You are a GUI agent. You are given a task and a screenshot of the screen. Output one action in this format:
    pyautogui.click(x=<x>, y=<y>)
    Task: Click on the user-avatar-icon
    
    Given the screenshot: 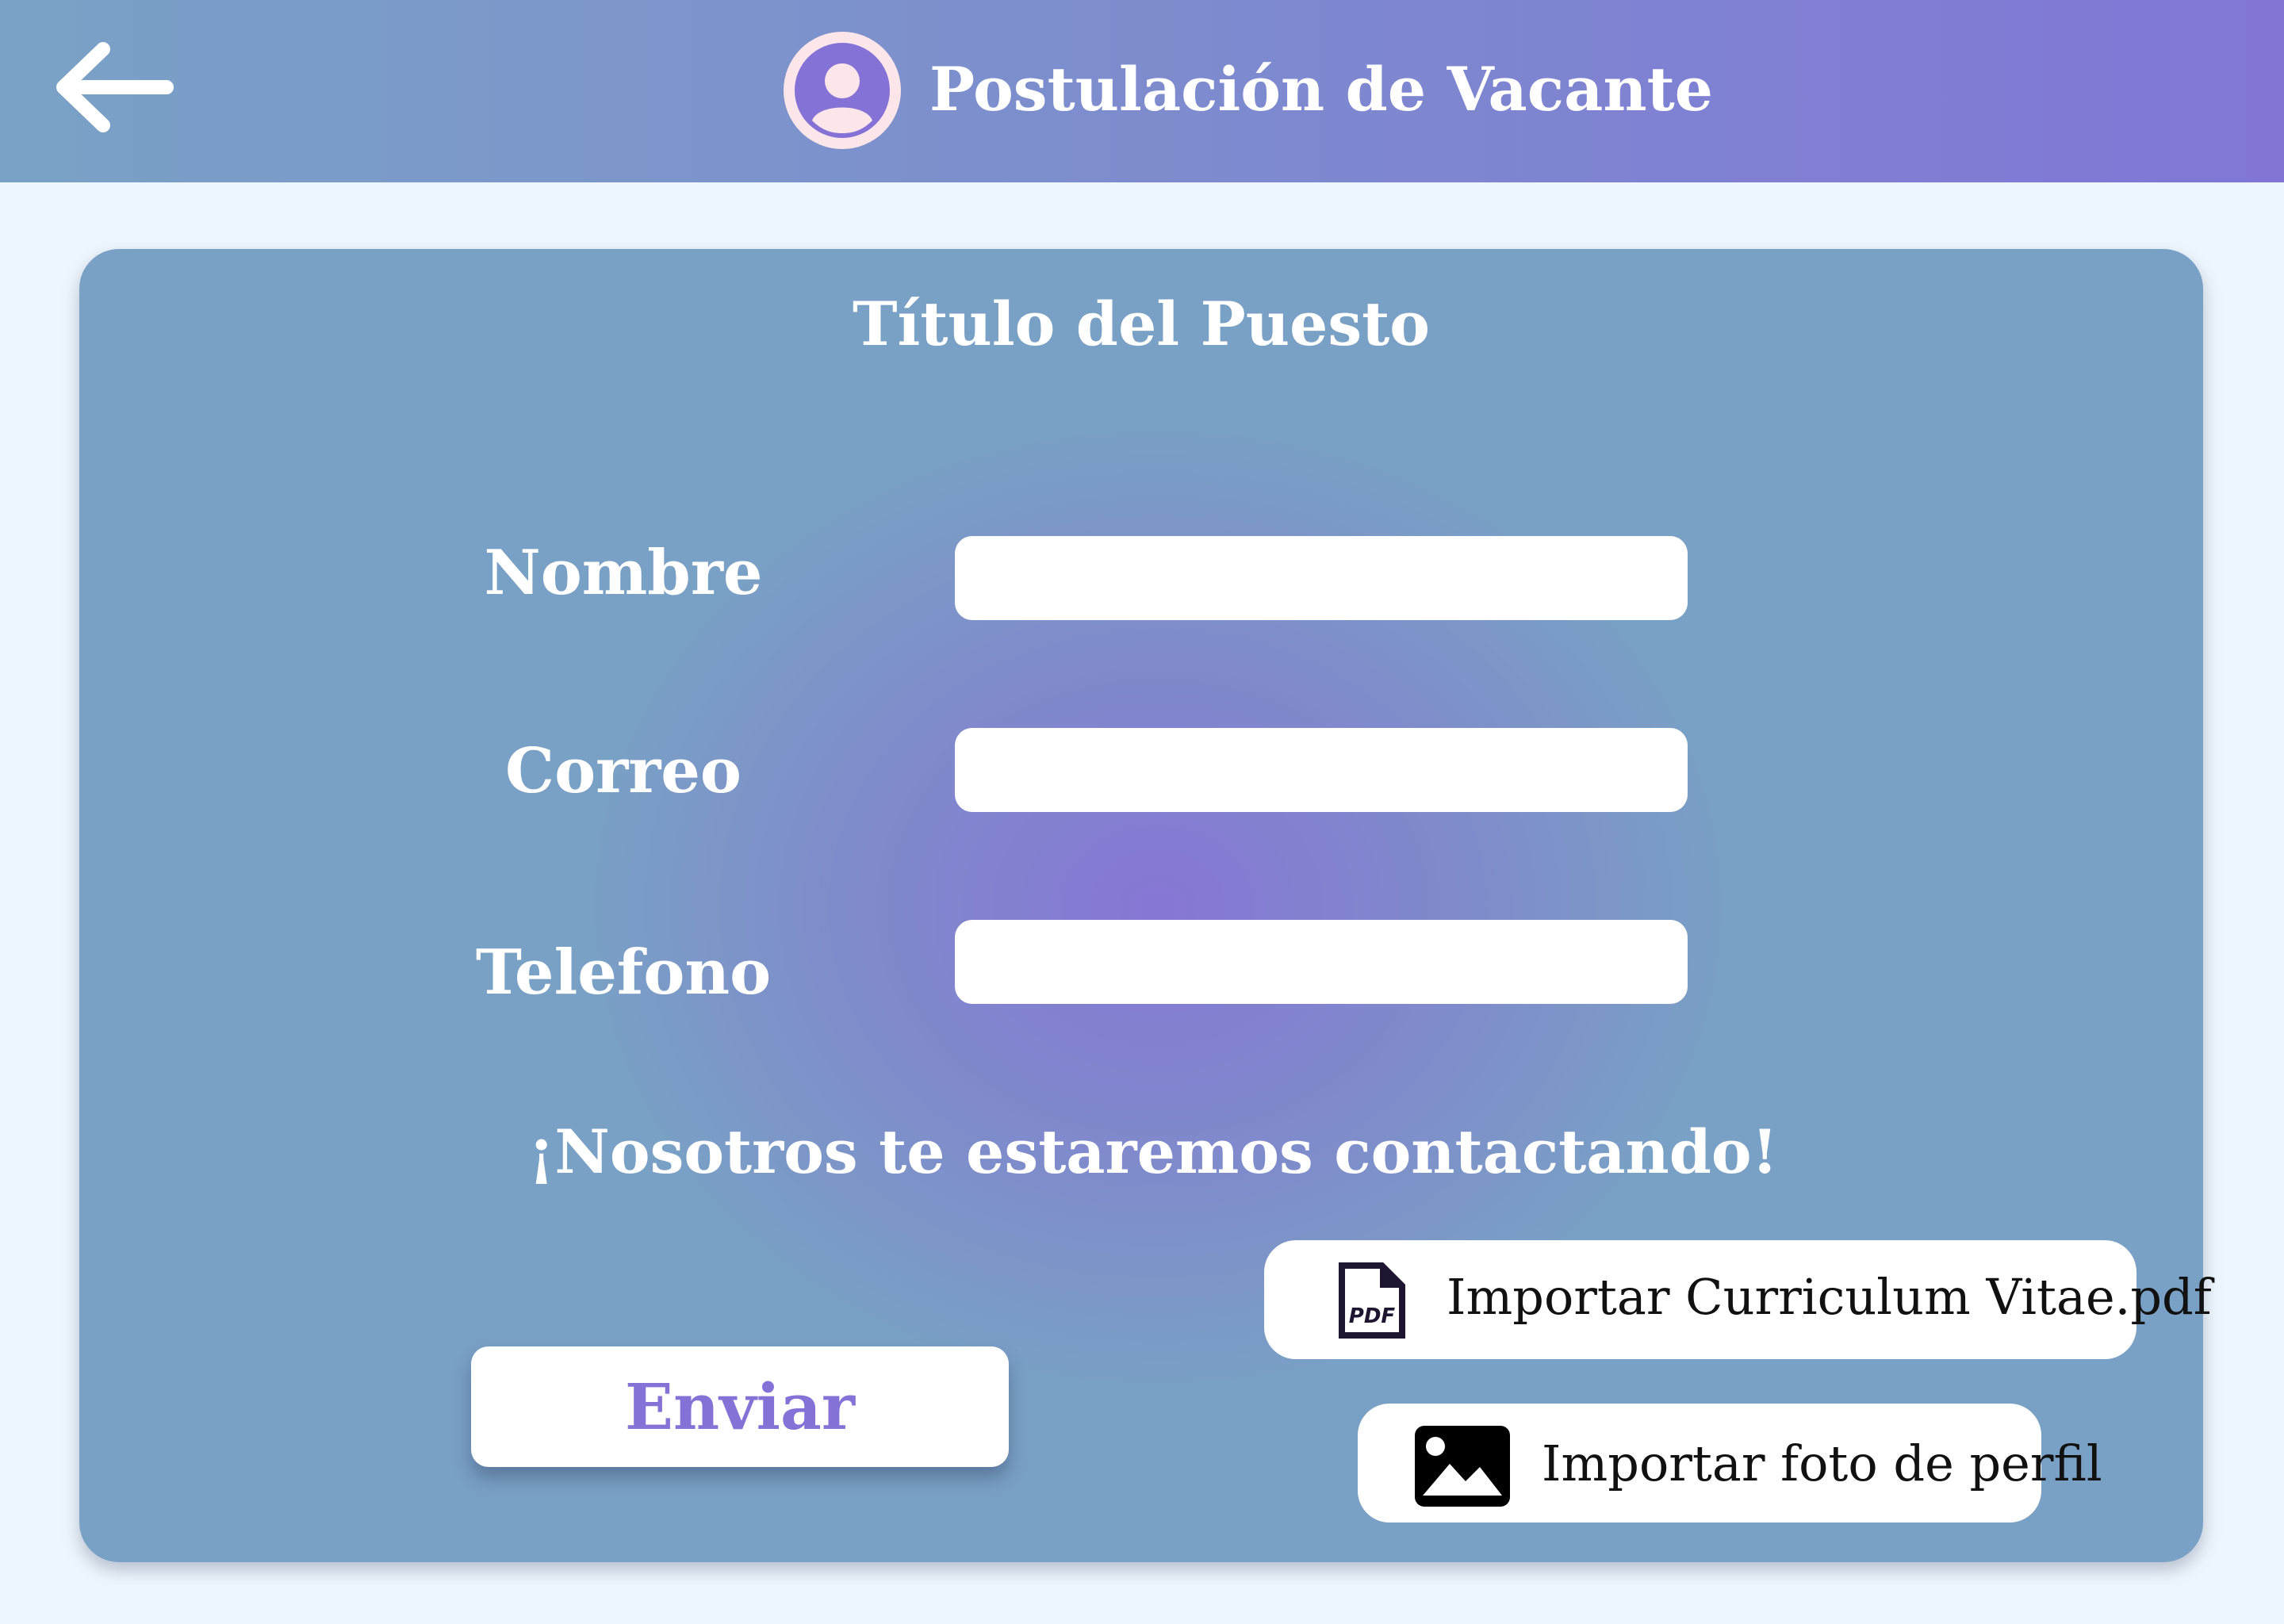 What is the action you would take?
    pyautogui.click(x=842, y=90)
    